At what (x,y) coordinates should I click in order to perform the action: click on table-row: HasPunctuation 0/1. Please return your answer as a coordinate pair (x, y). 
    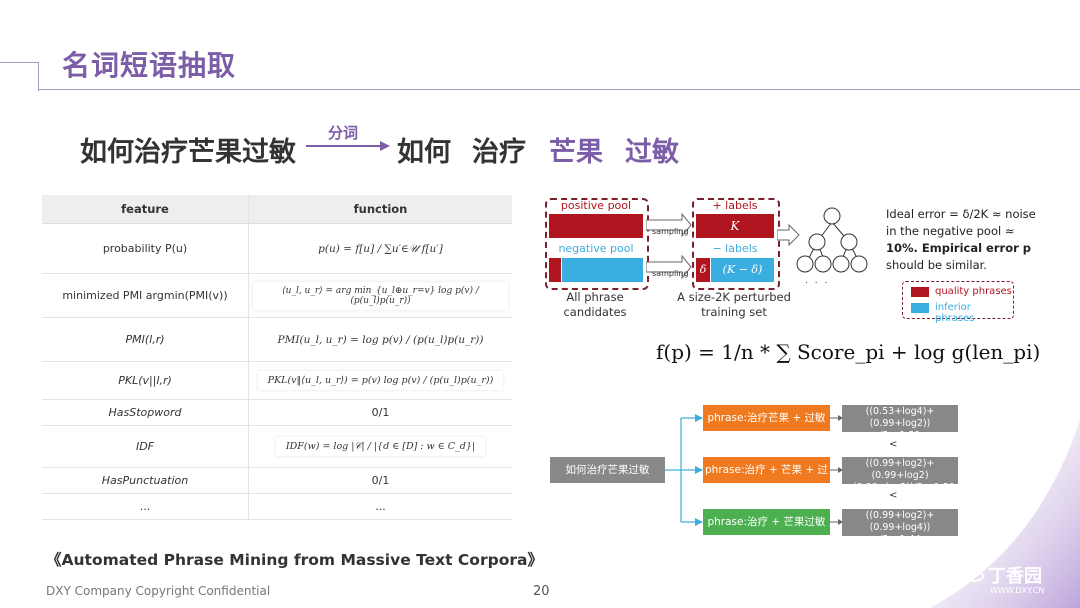
    Looking at the image, I should click on (277, 480).